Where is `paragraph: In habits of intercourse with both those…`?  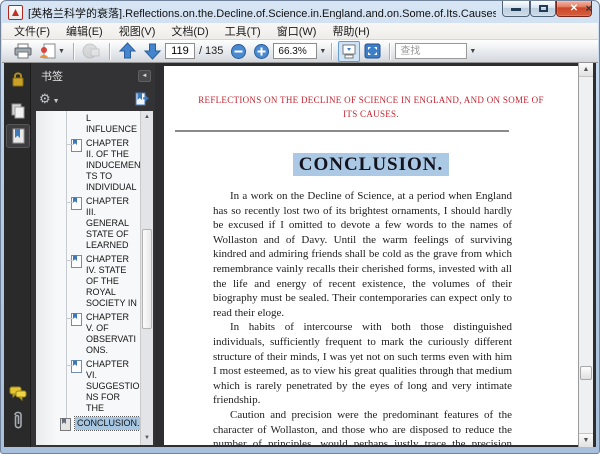
paragraph: In habits of intercourse with both those… is located at coordinates (362, 364).